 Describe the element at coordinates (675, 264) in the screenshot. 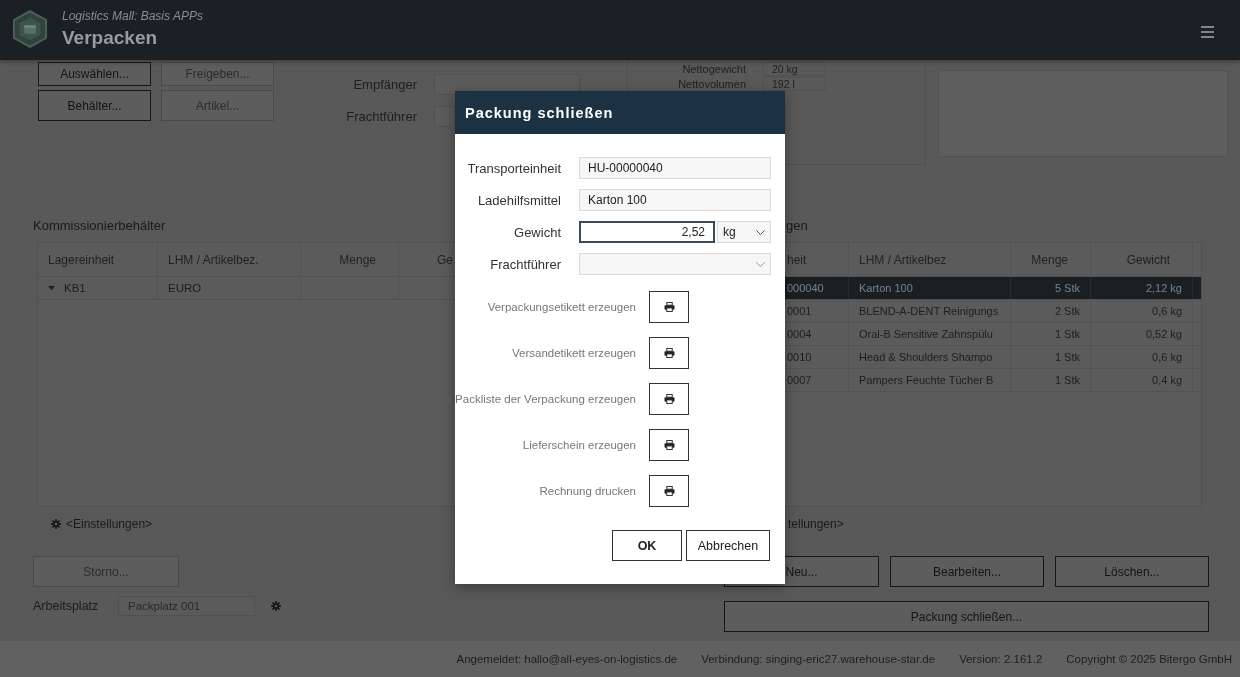

I see `dropdown-field` at that location.